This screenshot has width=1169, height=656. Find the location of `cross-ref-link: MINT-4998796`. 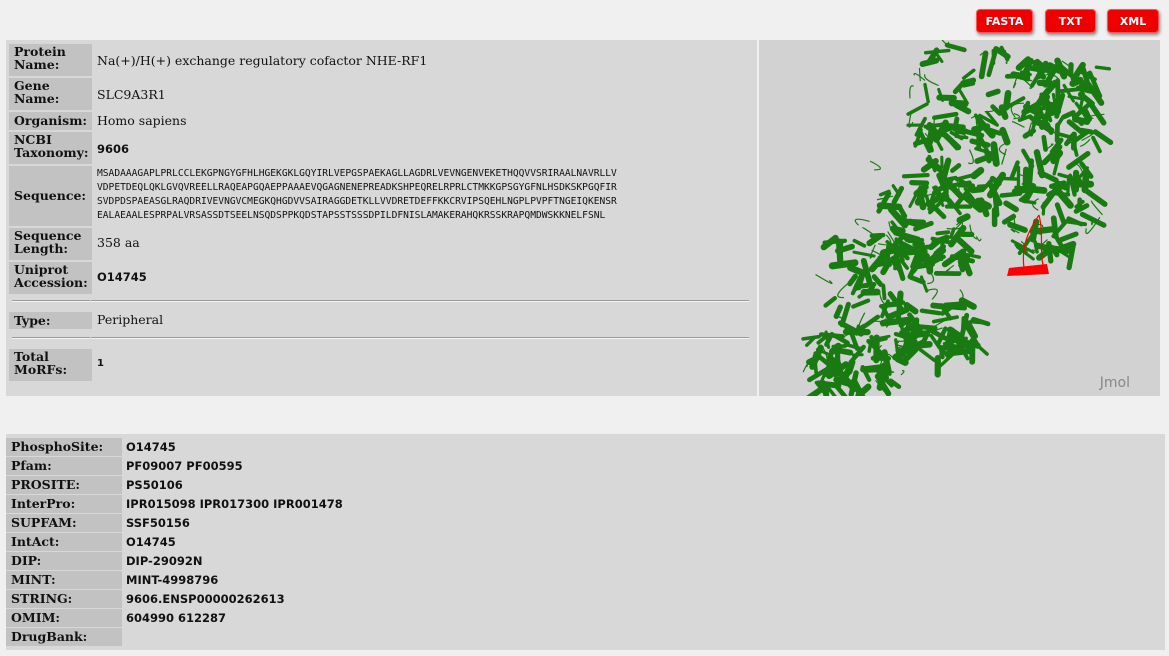

cross-ref-link: MINT-4998796 is located at coordinates (172, 580).